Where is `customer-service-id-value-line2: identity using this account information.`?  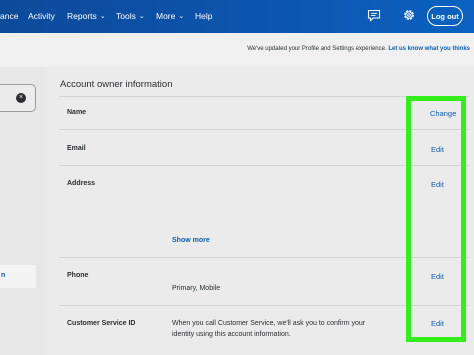 customer-service-id-value-line2: identity using this account information. is located at coordinates (231, 334).